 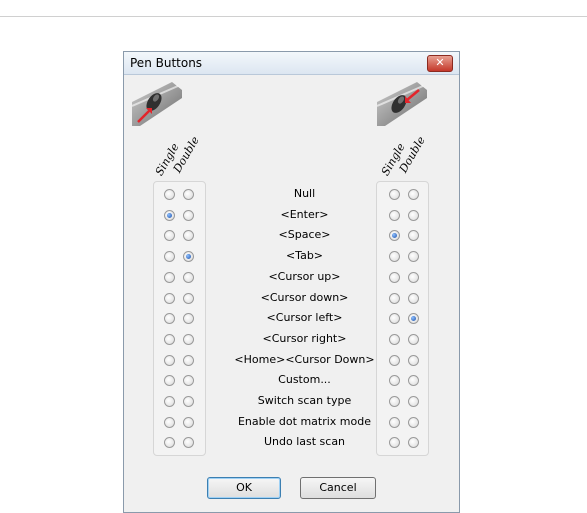 What do you see at coordinates (304, 276) in the screenshot?
I see `action-label: <Cursor up>` at bounding box center [304, 276].